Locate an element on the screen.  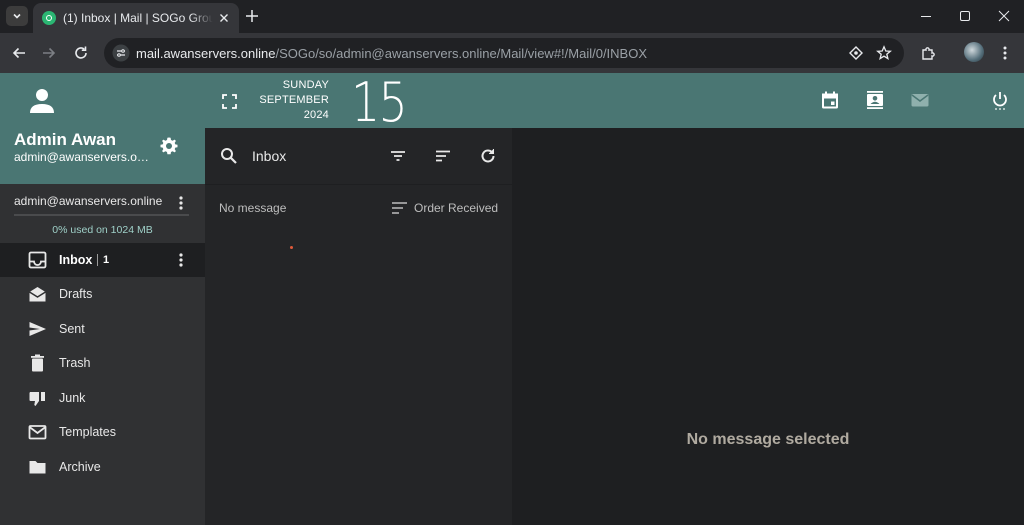
loading-indicator is located at coordinates (291, 247).